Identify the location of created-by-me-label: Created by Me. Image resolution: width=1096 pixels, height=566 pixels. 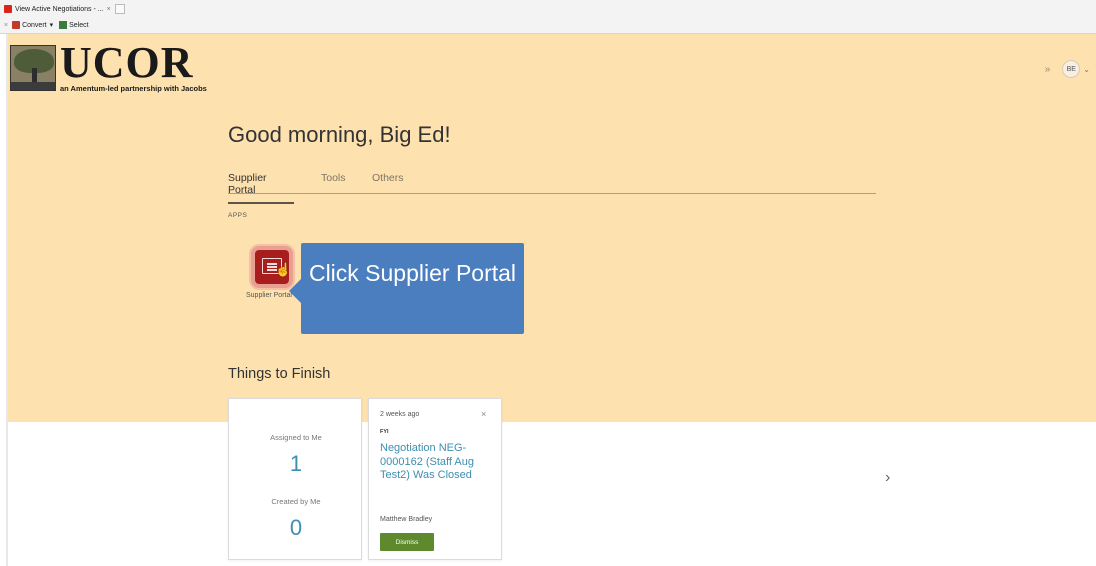
(296, 501).